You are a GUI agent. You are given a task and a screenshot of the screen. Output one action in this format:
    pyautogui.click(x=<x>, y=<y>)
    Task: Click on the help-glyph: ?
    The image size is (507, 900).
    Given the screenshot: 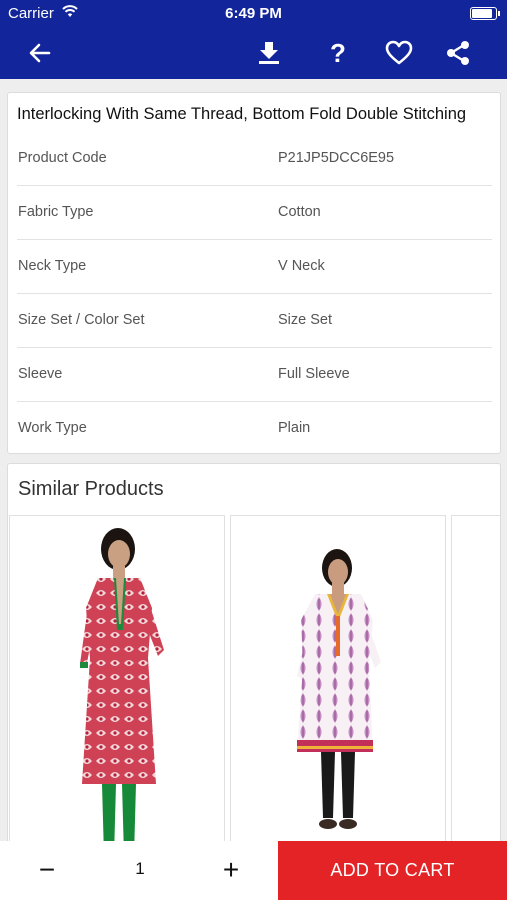 What is the action you would take?
    pyautogui.click(x=338, y=53)
    